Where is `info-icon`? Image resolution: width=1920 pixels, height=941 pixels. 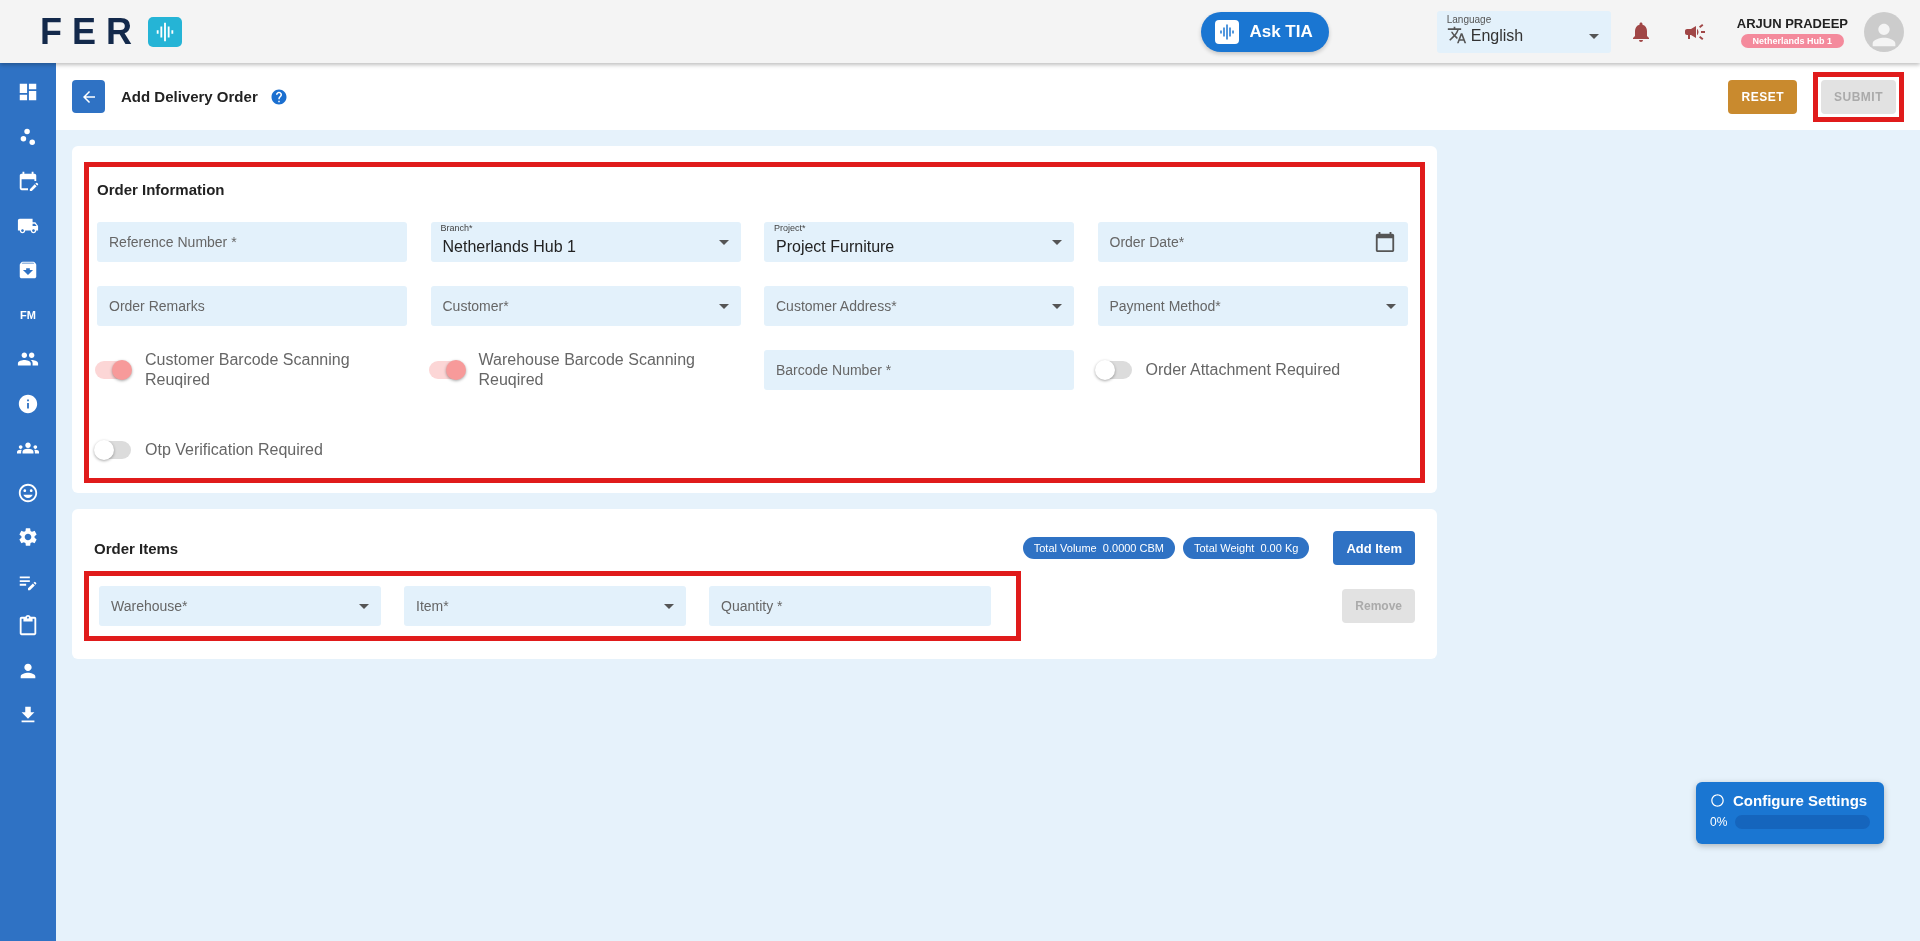
info-icon is located at coordinates (28, 403).